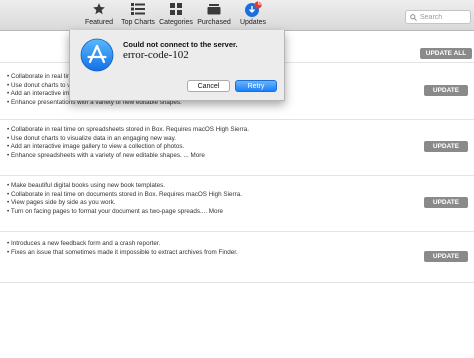 This screenshot has width=474, height=358. Describe the element at coordinates (214, 9) in the screenshot. I see `purchased-icon` at that location.